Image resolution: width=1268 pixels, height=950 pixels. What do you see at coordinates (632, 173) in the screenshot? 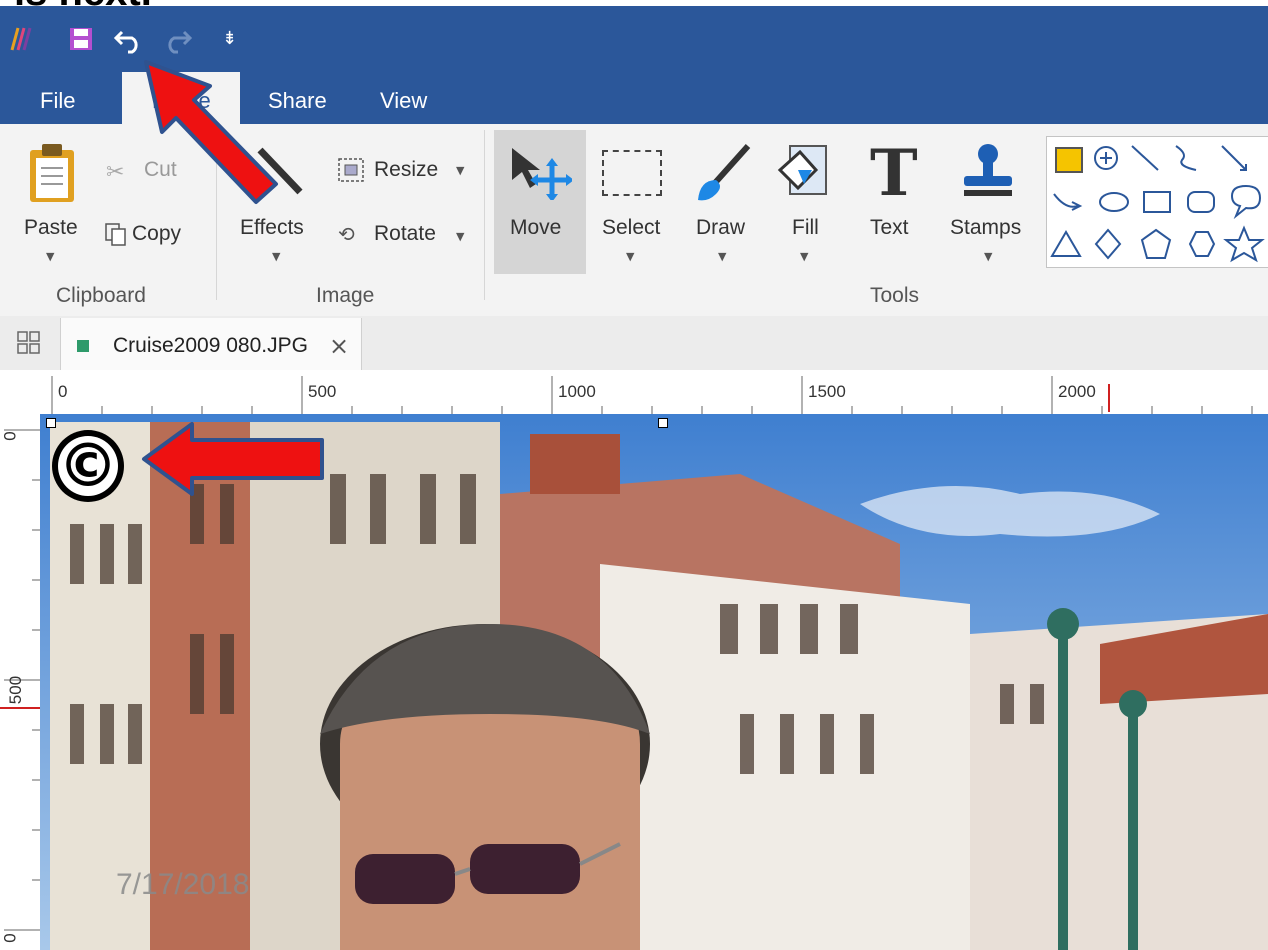
I see `select-icon` at bounding box center [632, 173].